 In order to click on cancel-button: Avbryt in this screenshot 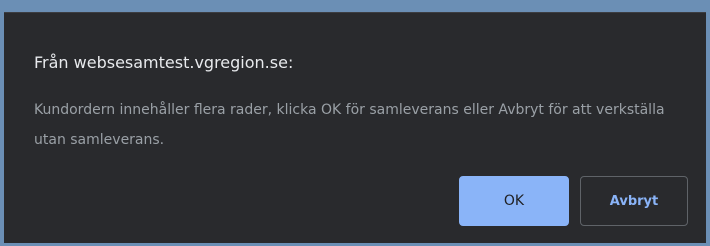, I will do `click(634, 201)`.